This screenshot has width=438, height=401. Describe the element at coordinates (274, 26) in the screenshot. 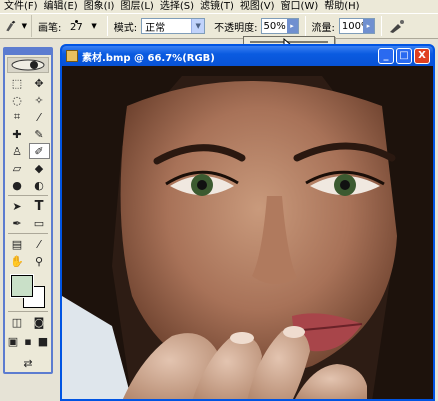

I see `opacity-value: 50%` at that location.